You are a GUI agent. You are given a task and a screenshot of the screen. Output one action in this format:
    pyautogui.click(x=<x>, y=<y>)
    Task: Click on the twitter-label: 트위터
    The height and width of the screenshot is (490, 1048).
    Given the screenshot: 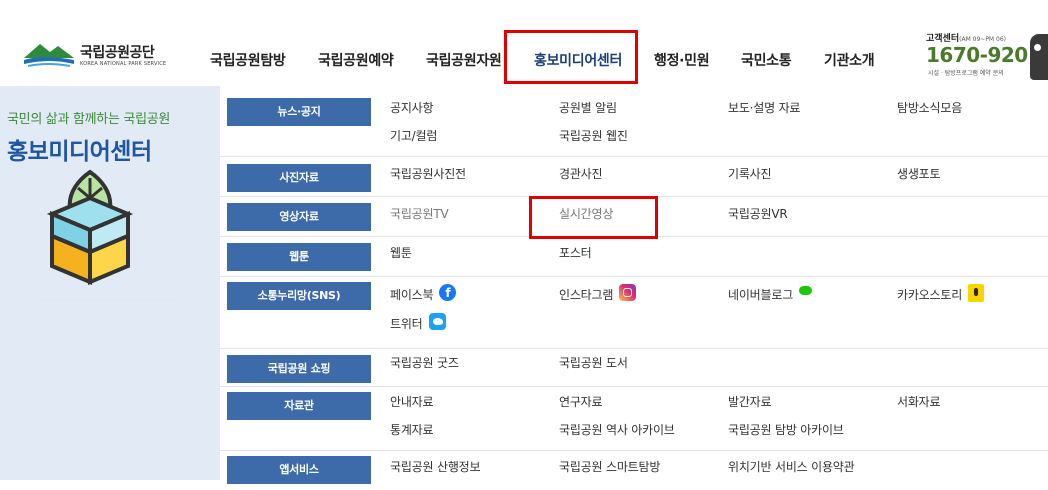 What is the action you would take?
    pyautogui.click(x=406, y=324)
    